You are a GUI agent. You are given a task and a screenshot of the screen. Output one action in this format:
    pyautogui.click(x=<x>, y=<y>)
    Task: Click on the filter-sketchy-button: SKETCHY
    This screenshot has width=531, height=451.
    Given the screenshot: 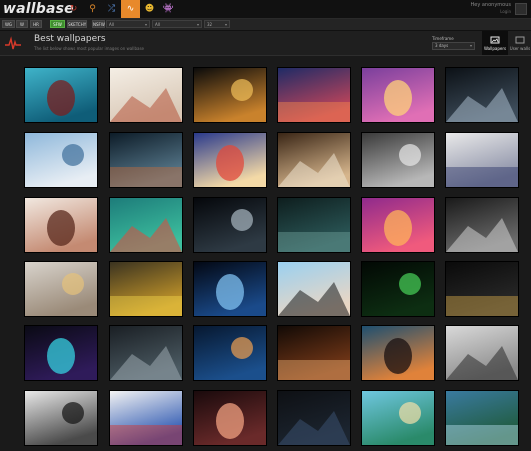 What is the action you would take?
    pyautogui.click(x=77, y=24)
    